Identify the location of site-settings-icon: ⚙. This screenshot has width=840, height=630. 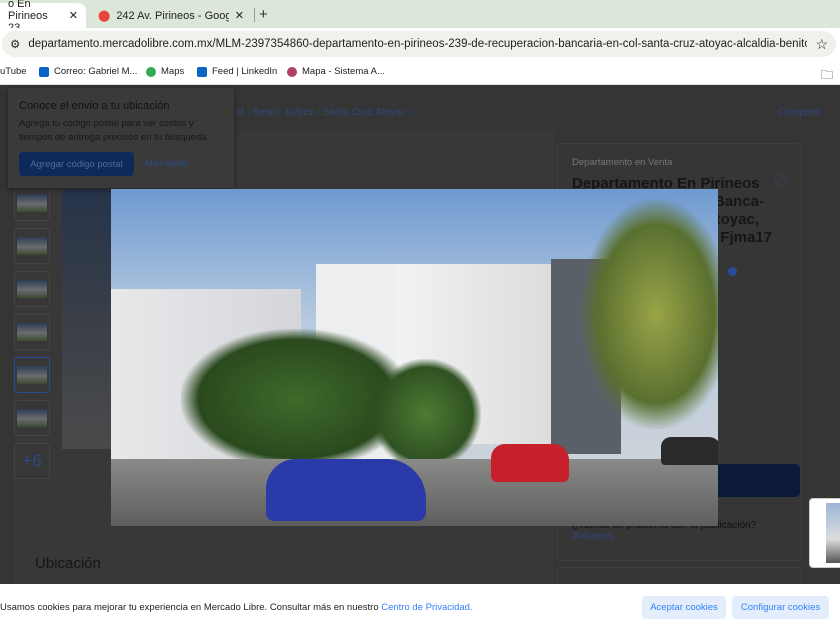
(15, 44).